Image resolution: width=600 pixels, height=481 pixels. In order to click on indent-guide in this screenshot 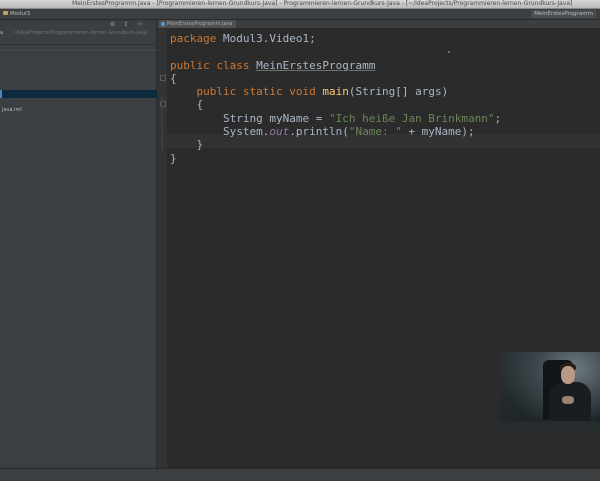, I will do `click(162, 123)`.